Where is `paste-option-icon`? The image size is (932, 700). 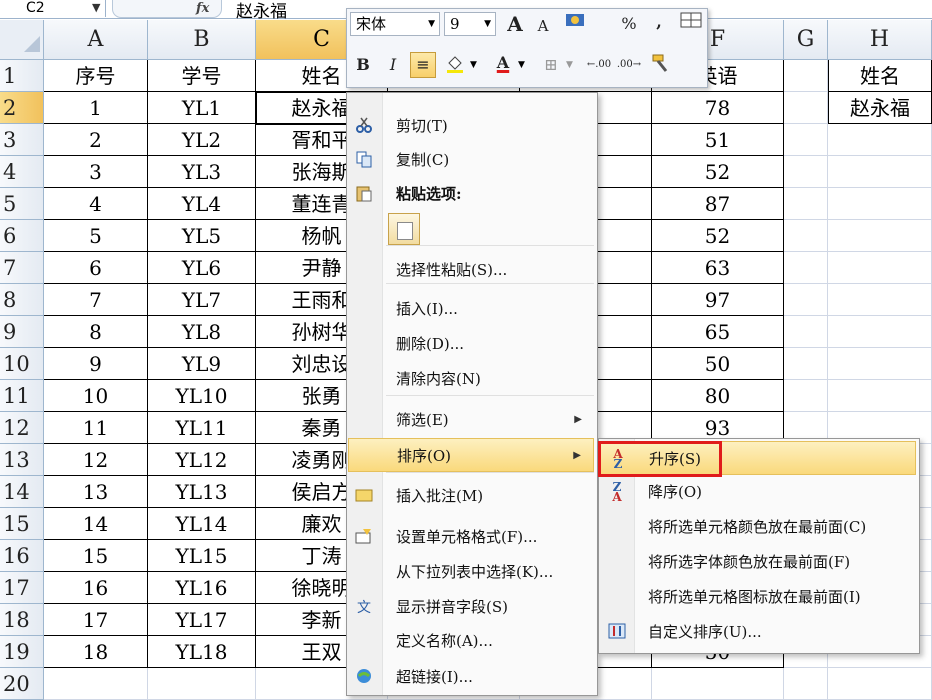 paste-option-icon is located at coordinates (404, 229).